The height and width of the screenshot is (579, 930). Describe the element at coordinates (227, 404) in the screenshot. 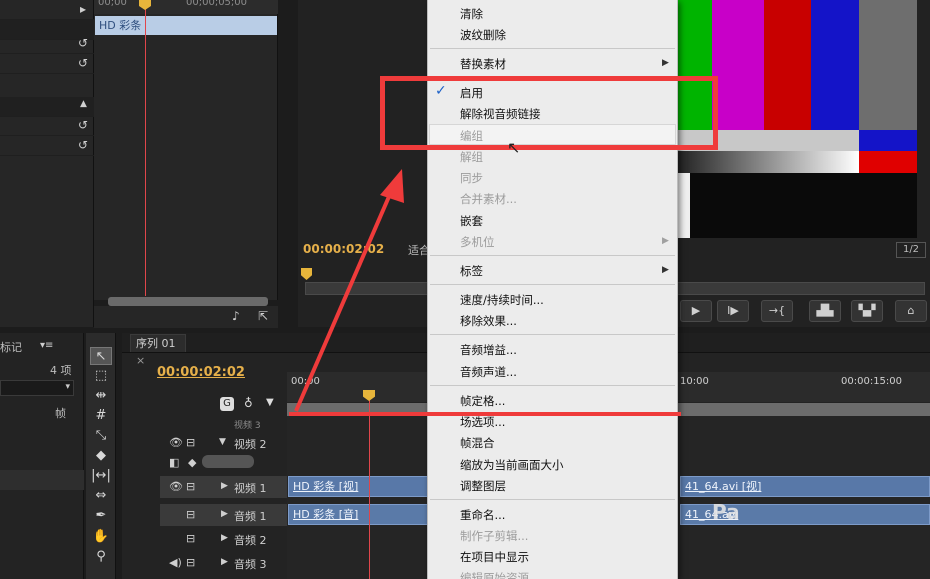

I see `snap-icon: G` at that location.